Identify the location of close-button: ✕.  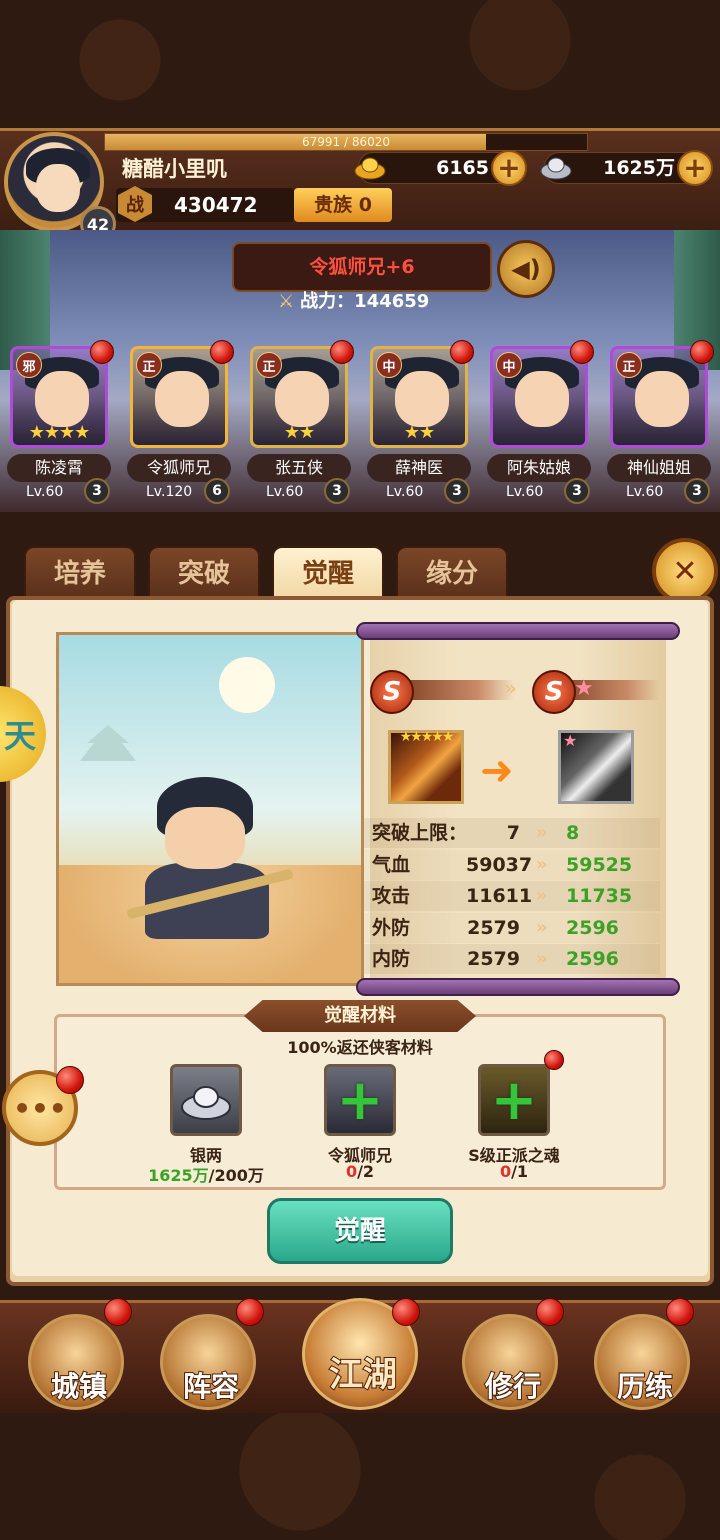
(685, 571).